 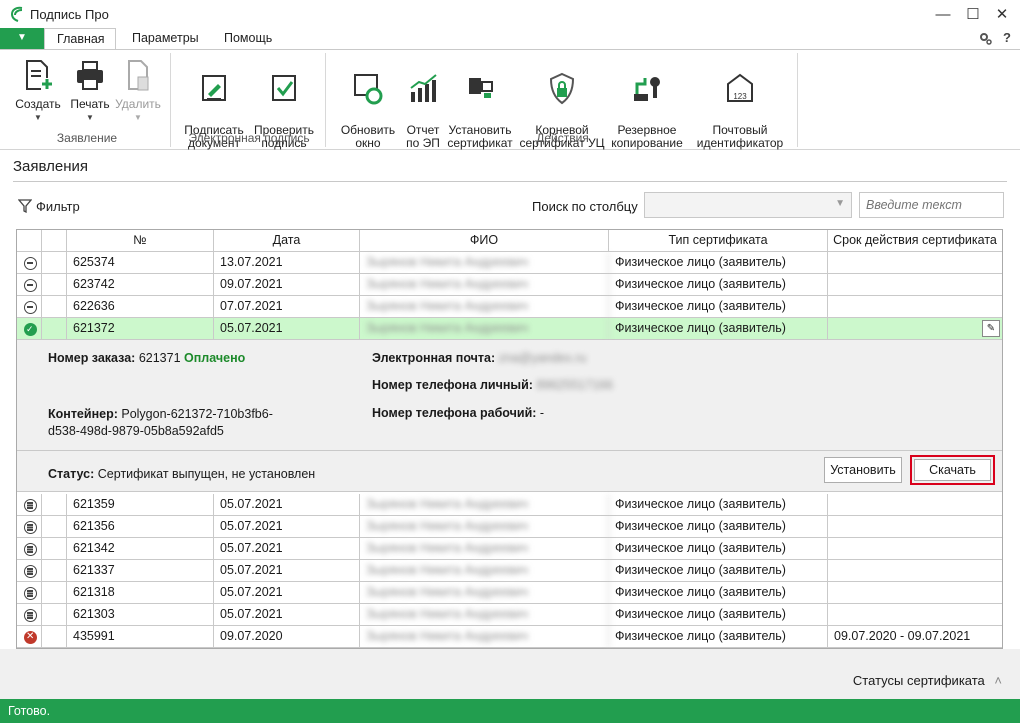 What do you see at coordinates (71, 474) in the screenshot?
I see `status-label: Статус:` at bounding box center [71, 474].